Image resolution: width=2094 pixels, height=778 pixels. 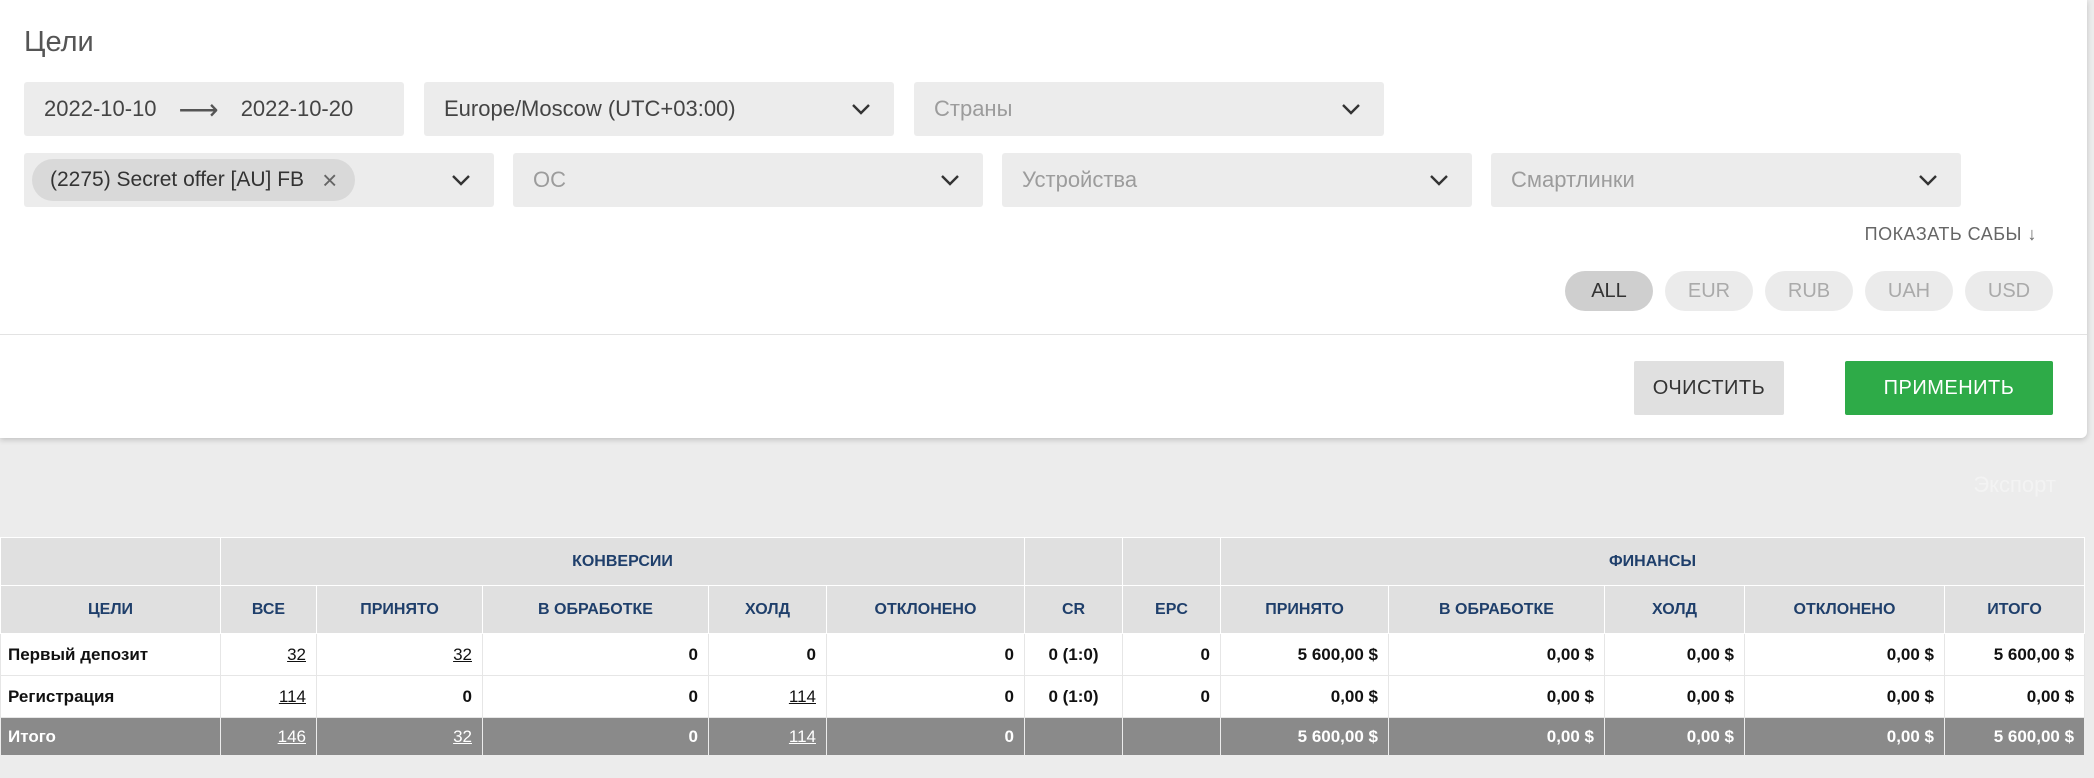 I want to click on currency-pill-eur: EUR, so click(x=1709, y=291).